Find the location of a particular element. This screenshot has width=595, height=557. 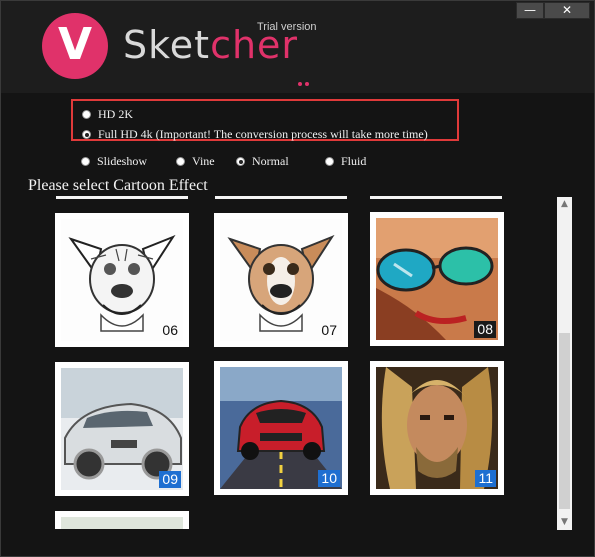

effect-thumbnail: 10 is located at coordinates (281, 428).